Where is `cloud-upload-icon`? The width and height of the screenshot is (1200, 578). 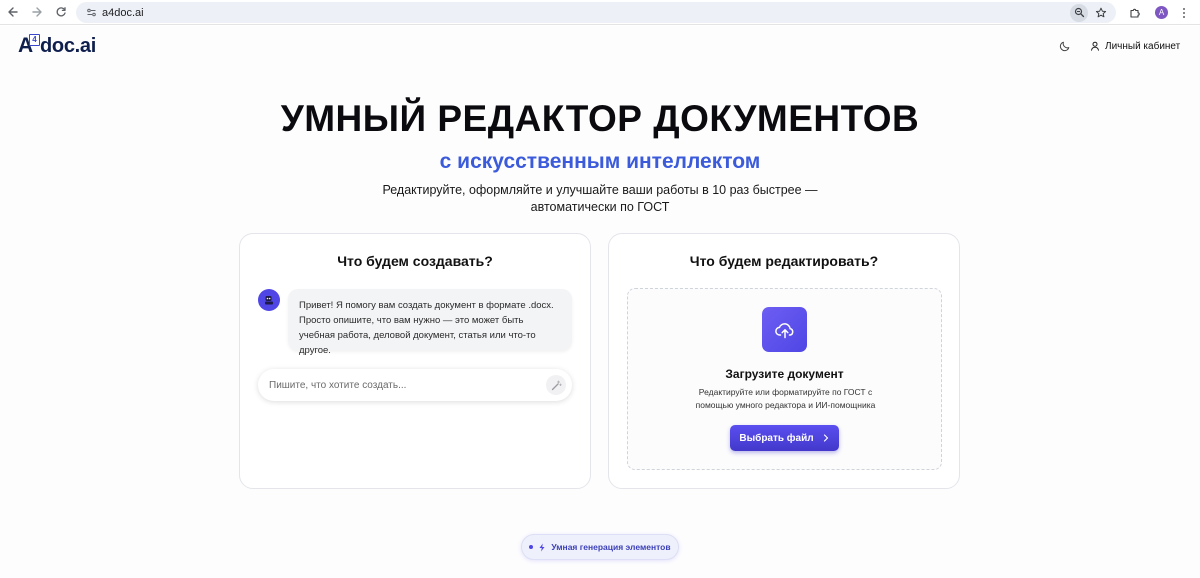
cloud-upload-icon is located at coordinates (784, 329).